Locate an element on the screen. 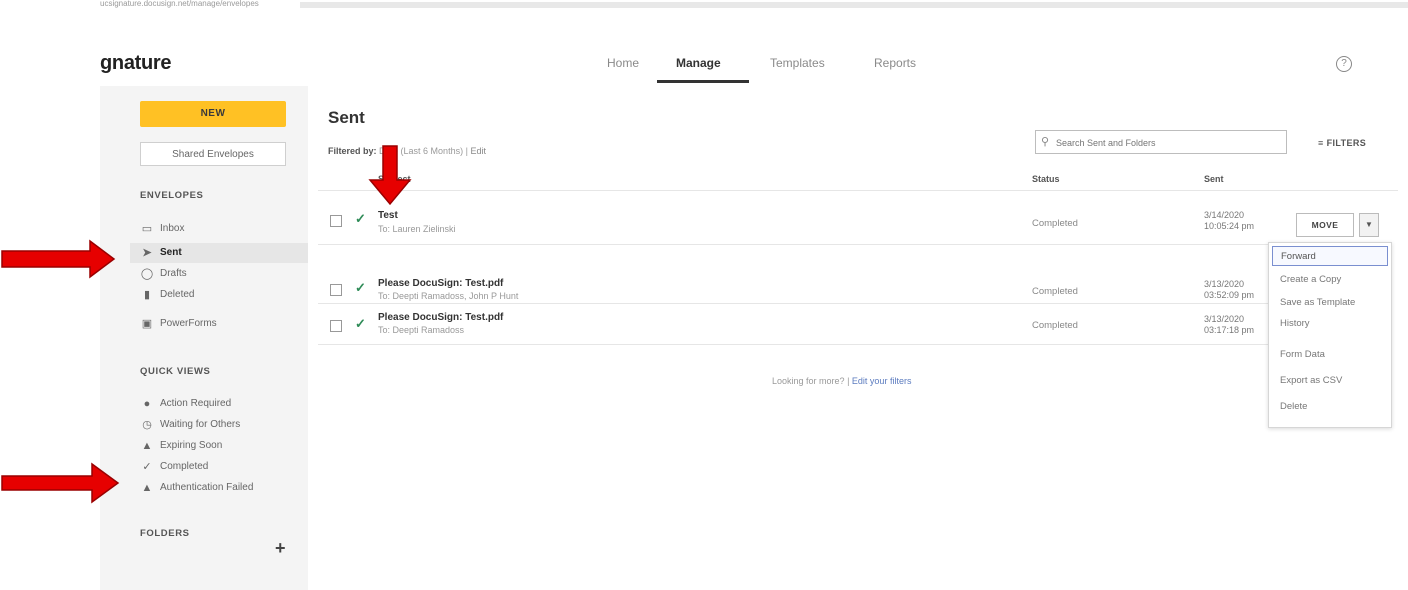 This screenshot has width=1408, height=590. red-arrow-test-subject is located at coordinates (390, 175).